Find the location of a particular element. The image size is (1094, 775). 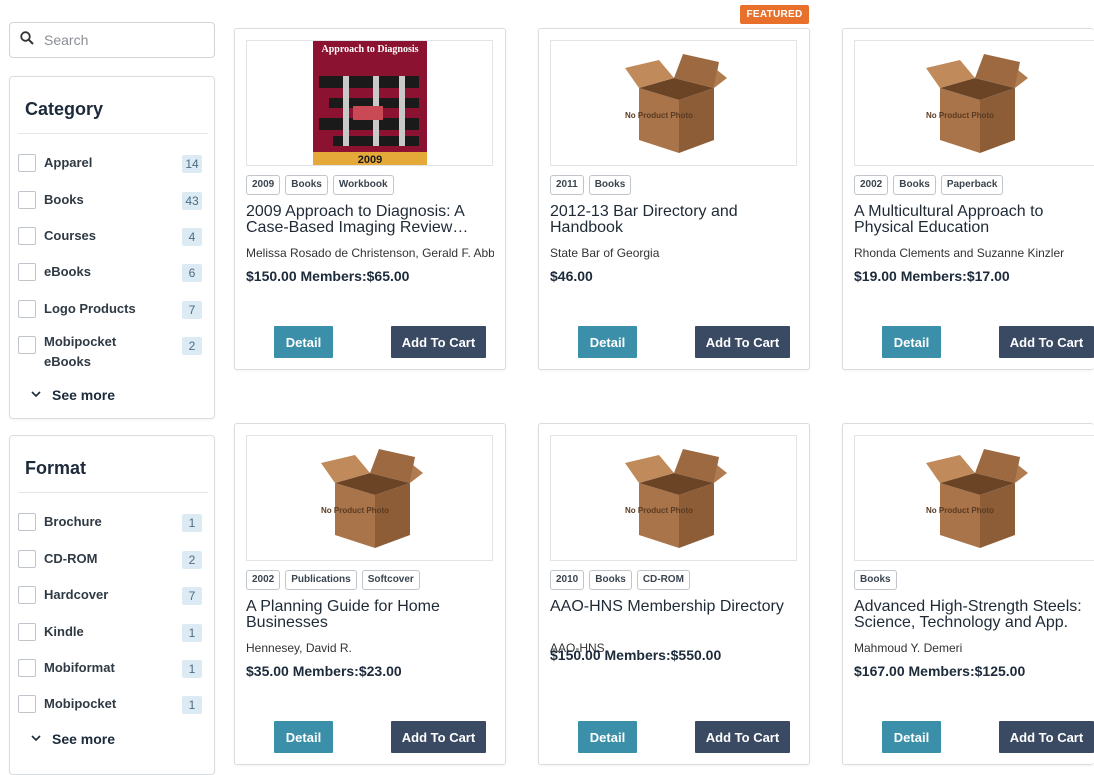

facet-item: Mobipocket 1 is located at coordinates (110, 704).